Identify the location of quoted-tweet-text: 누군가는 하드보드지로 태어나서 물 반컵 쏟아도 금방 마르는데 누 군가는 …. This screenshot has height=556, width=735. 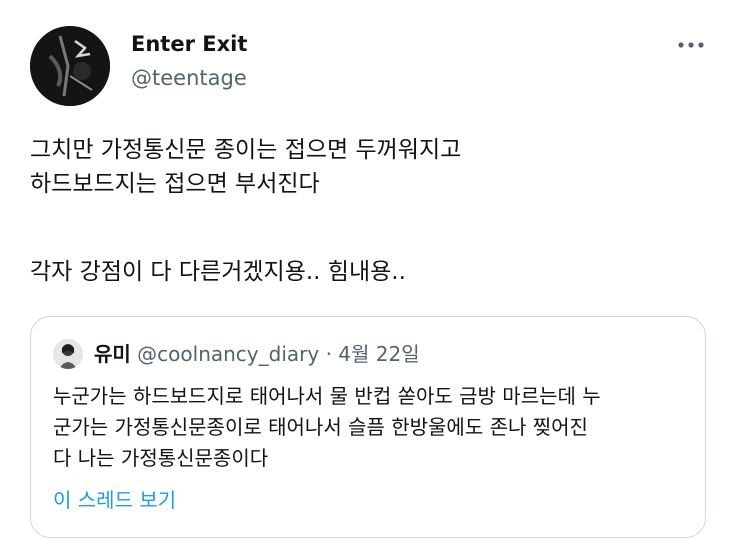
(373, 427).